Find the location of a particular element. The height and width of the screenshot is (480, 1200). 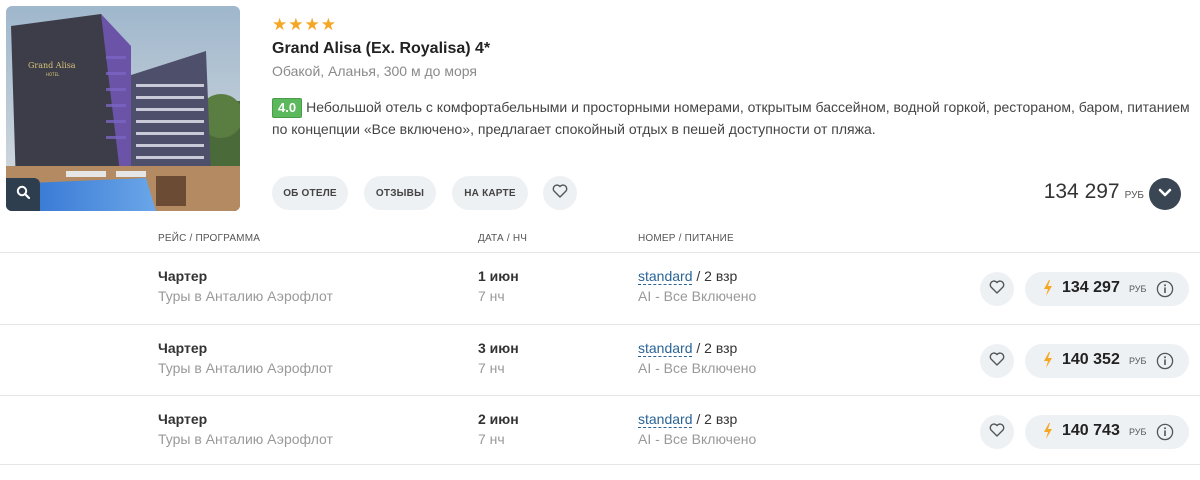

chevron-down-icon is located at coordinates (1165, 194).